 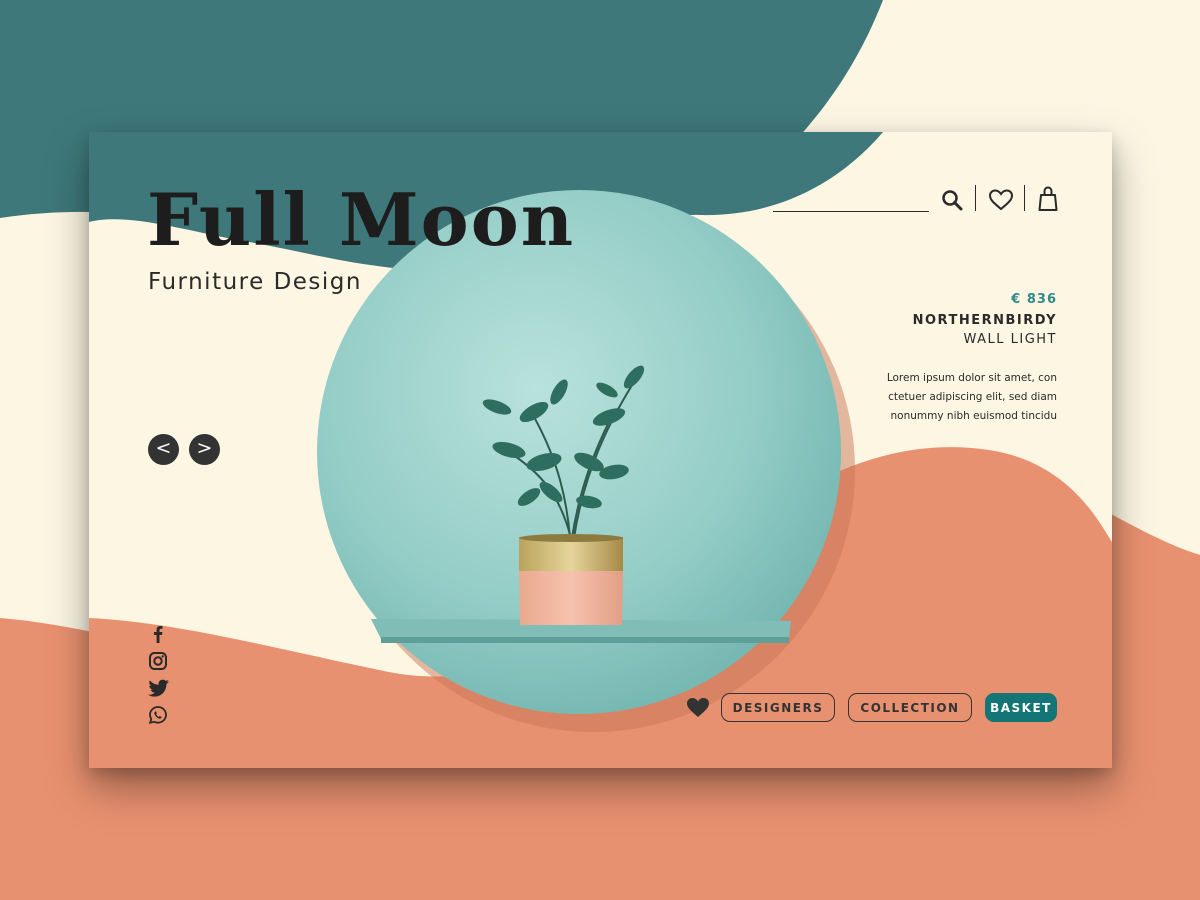 What do you see at coordinates (972, 397) in the screenshot?
I see `description-line: ctetuer adipiscing elit, sed diam` at bounding box center [972, 397].